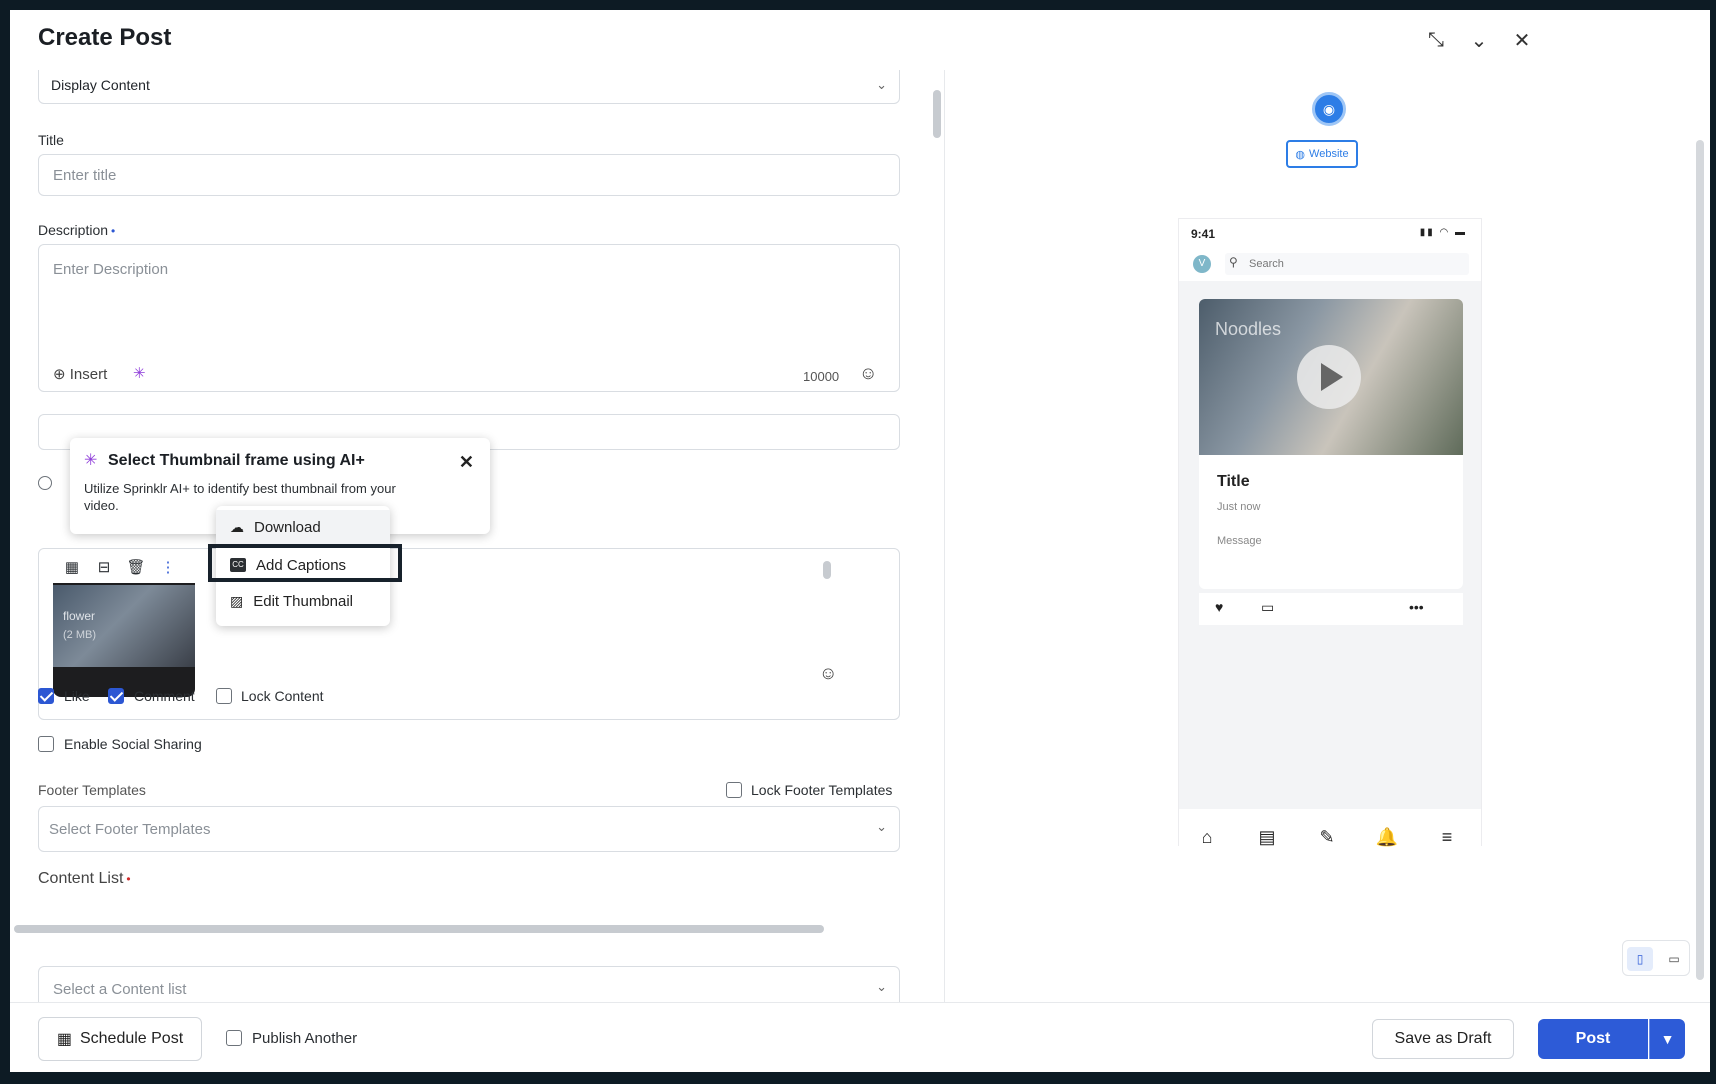  What do you see at coordinates (1436, 40) in the screenshot?
I see `collapse-arrows-icon: ⤡` at bounding box center [1436, 40].